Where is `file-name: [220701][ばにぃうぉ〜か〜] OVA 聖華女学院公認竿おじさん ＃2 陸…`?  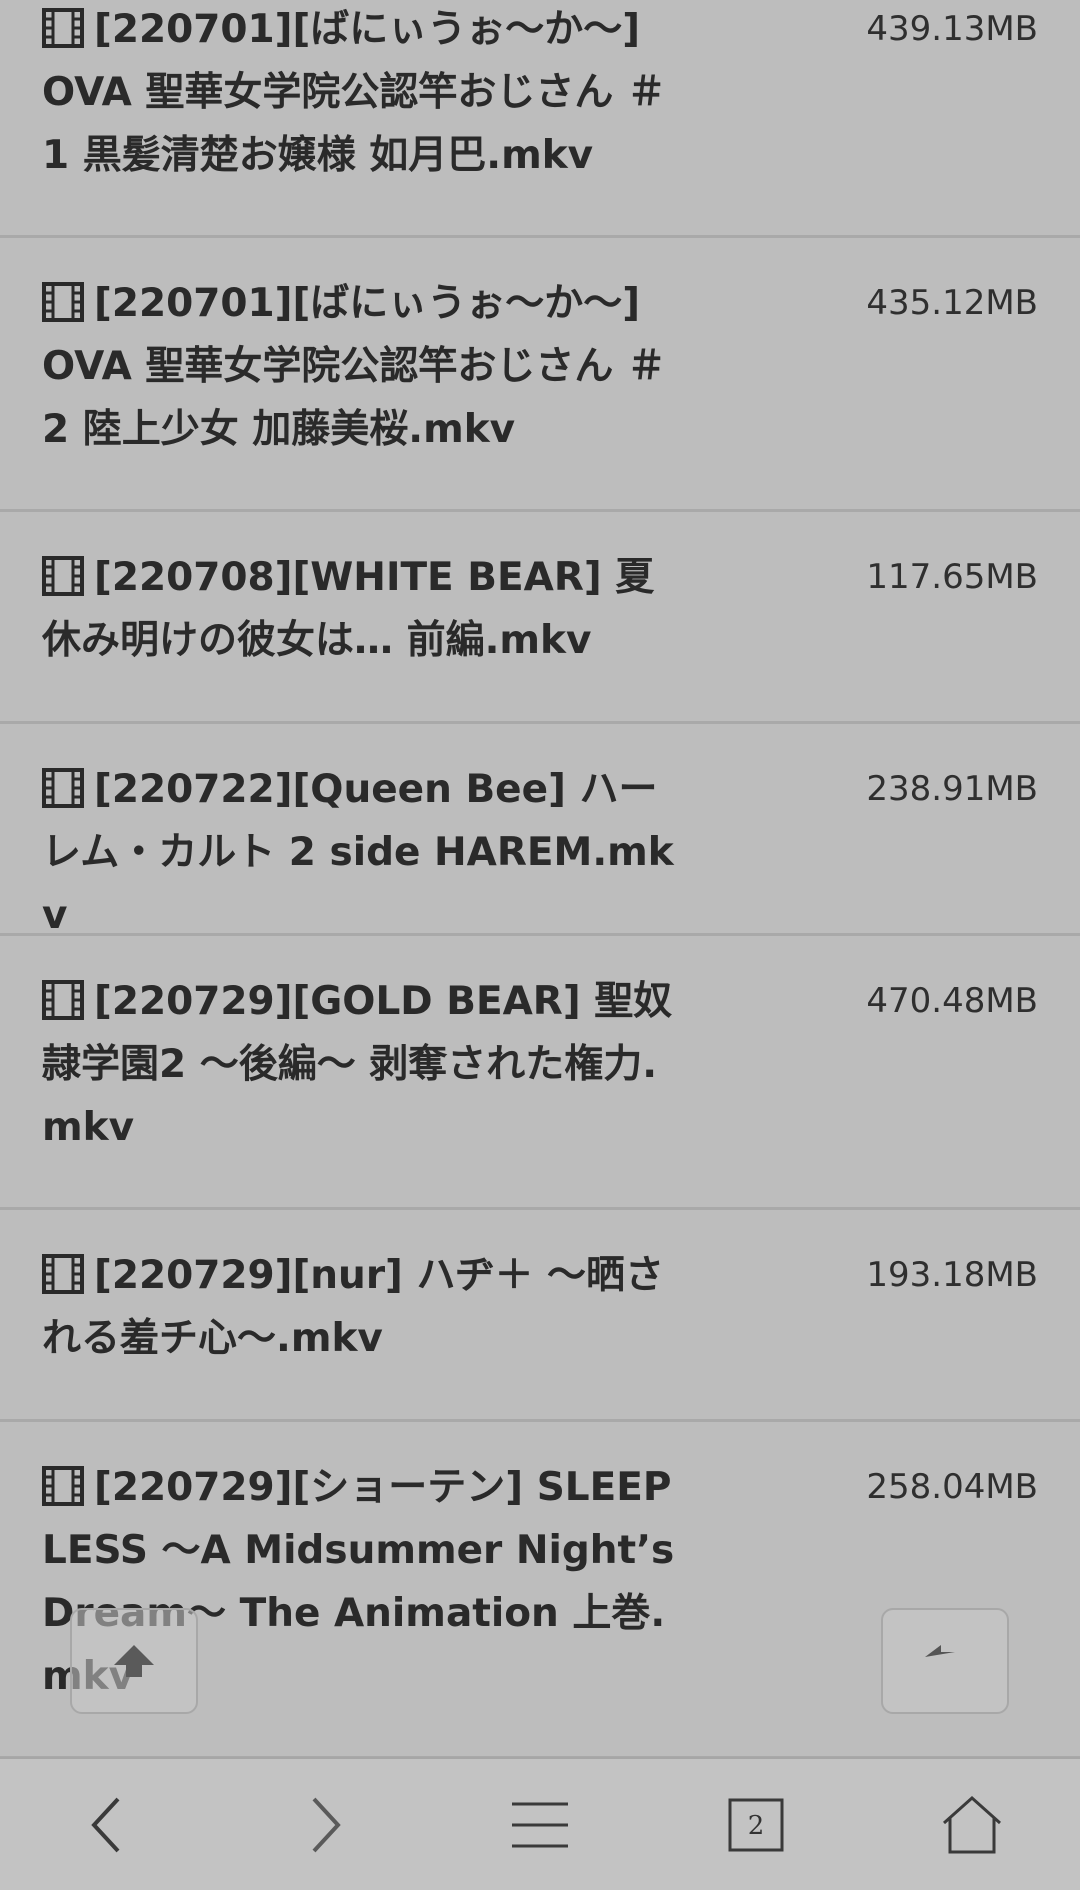
file-name: [220701][ばにぃうぉ〜か〜] OVA 聖華女学院公認竿おじさん ＃2 陸… is located at coordinates (362, 366).